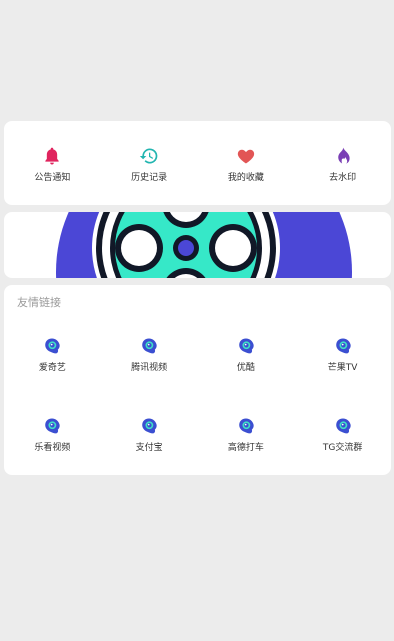 This screenshot has height=641, width=394. I want to click on link-tg-group: TG交流群, so click(342, 435).